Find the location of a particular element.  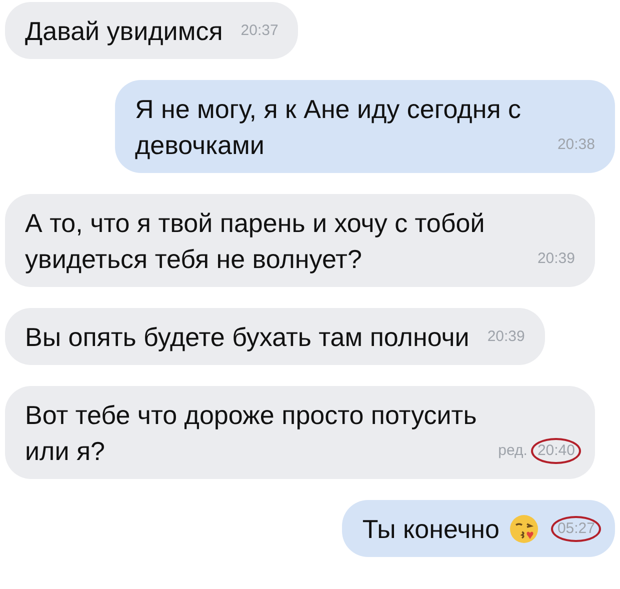

message-text: А то, что я твой парень и хочу с тобой увидеться тебя не волнует? is located at coordinates (255, 241).